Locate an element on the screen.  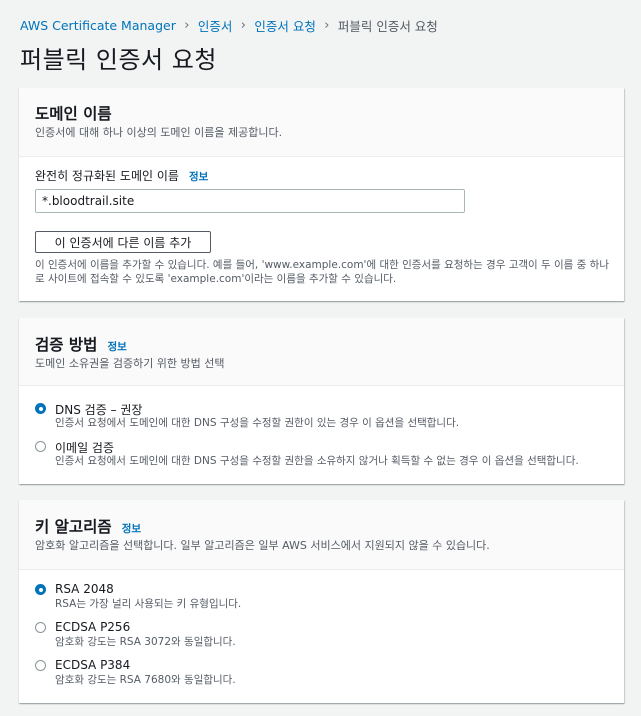
add-another-name-button: 이 인증서에 다른 이름 추가 is located at coordinates (123, 242).